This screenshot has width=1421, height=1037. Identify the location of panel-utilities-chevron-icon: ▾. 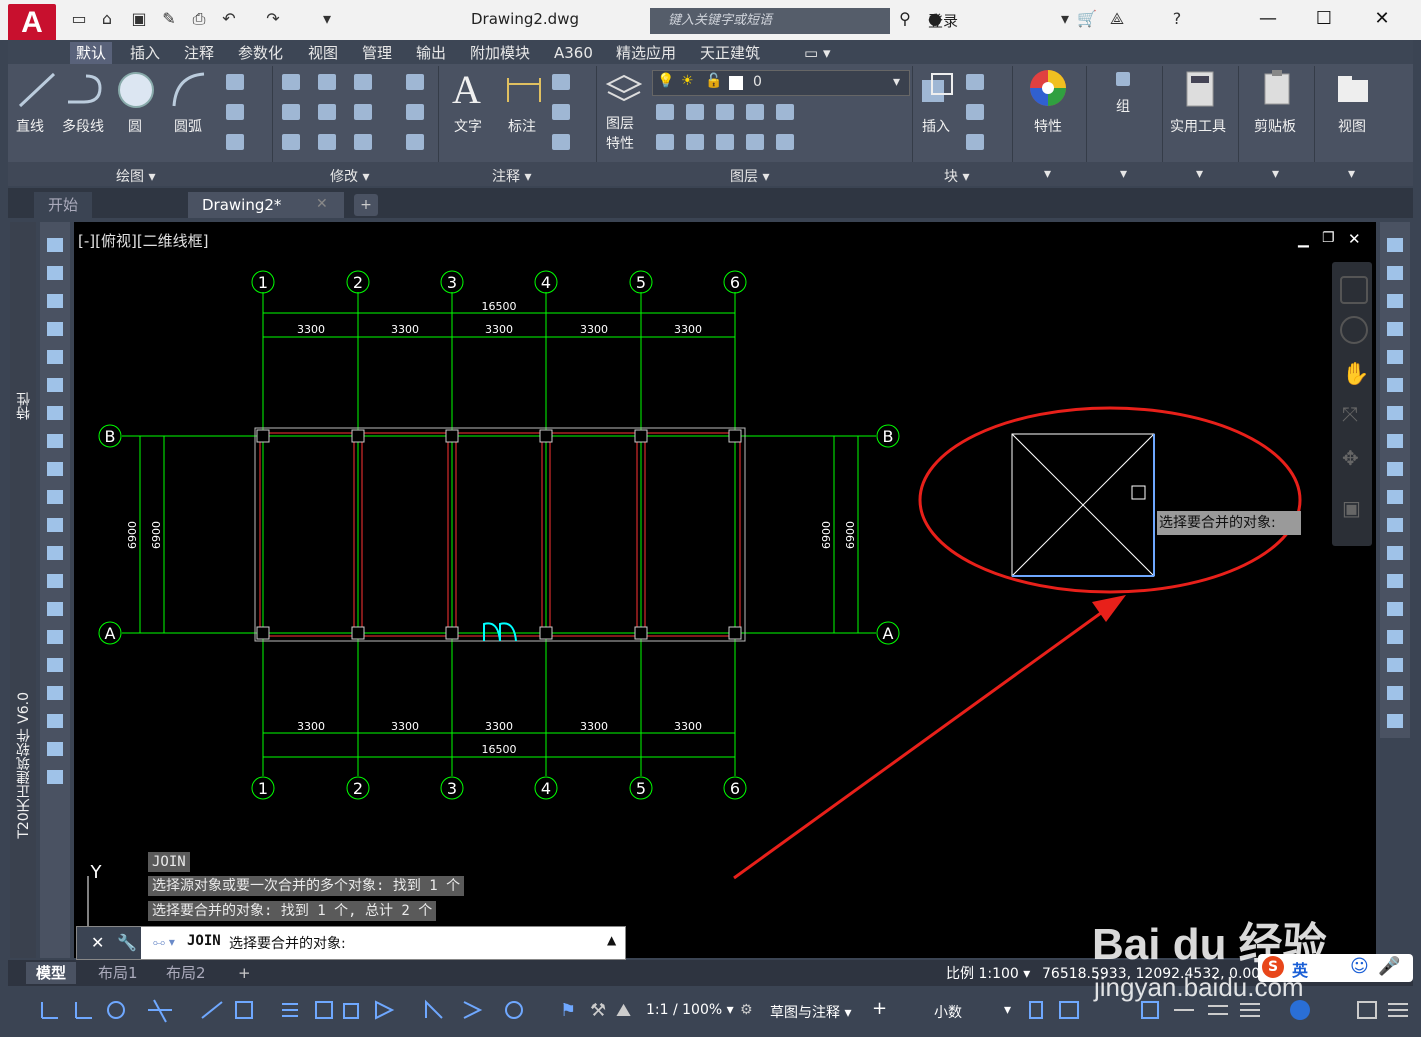
(1199, 176).